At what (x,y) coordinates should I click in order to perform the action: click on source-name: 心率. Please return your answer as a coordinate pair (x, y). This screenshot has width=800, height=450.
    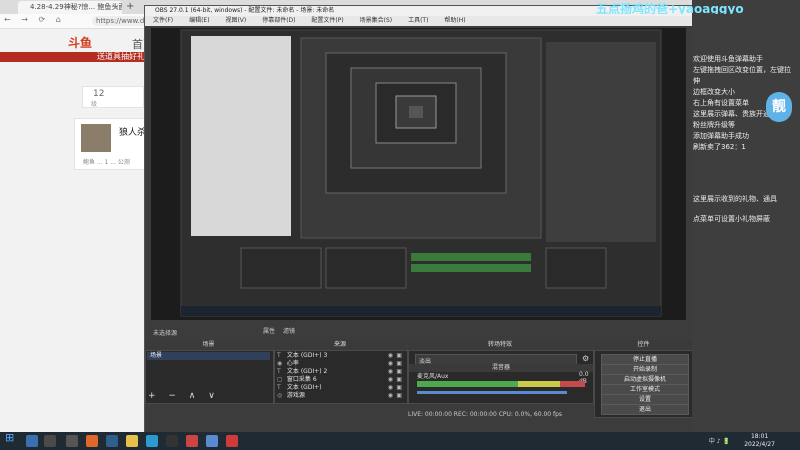
    Looking at the image, I should click on (292, 363).